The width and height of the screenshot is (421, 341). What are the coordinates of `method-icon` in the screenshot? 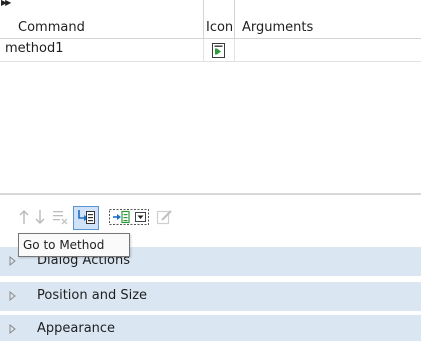 It's located at (218, 50).